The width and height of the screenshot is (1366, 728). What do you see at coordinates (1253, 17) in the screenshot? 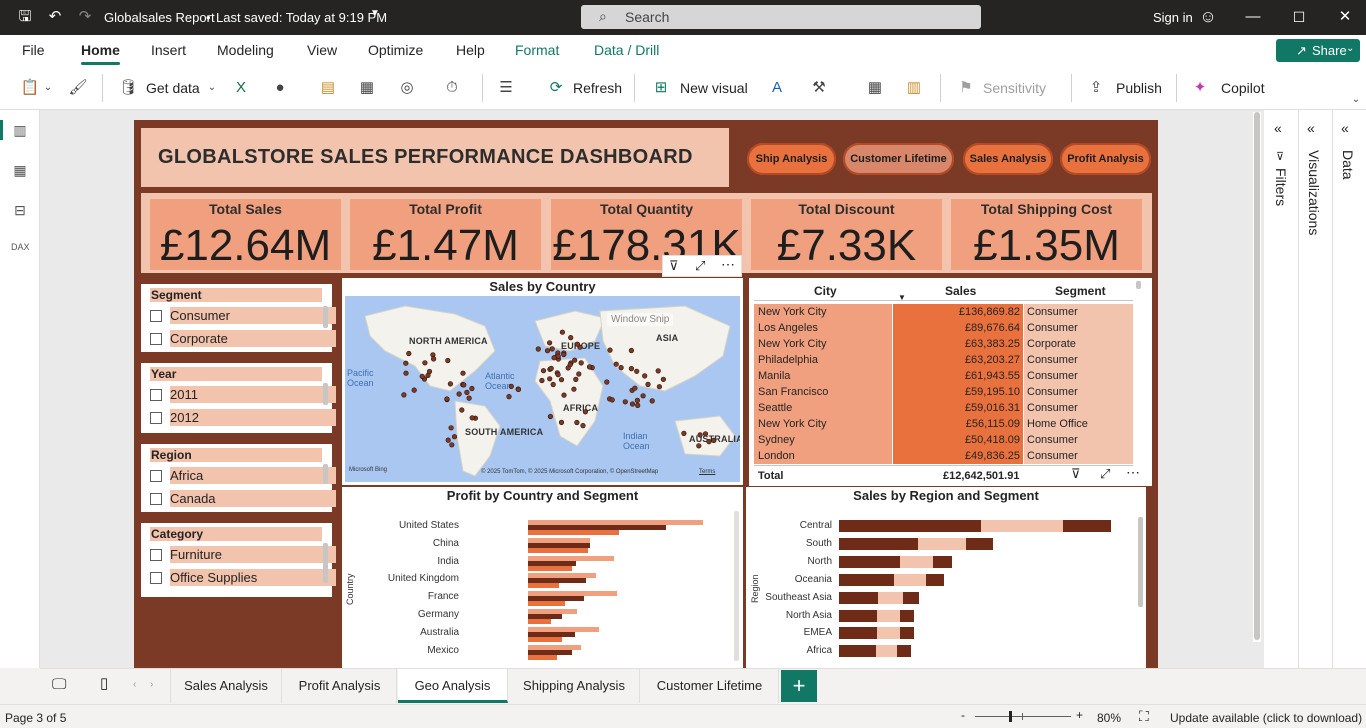
I see `minimize-icon: —` at bounding box center [1253, 17].